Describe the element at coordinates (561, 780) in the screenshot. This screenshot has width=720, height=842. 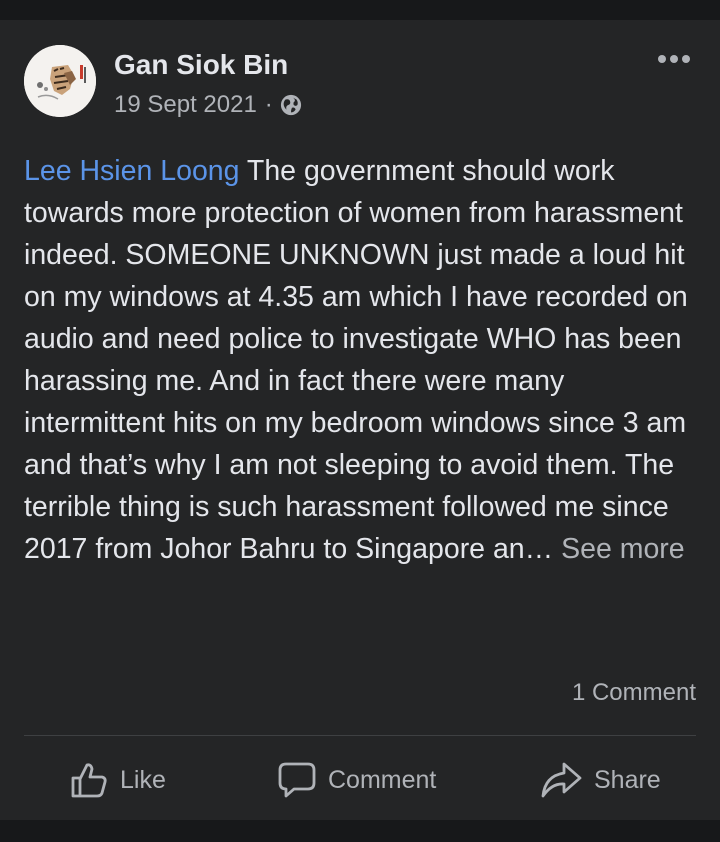
I see `share-icon` at that location.